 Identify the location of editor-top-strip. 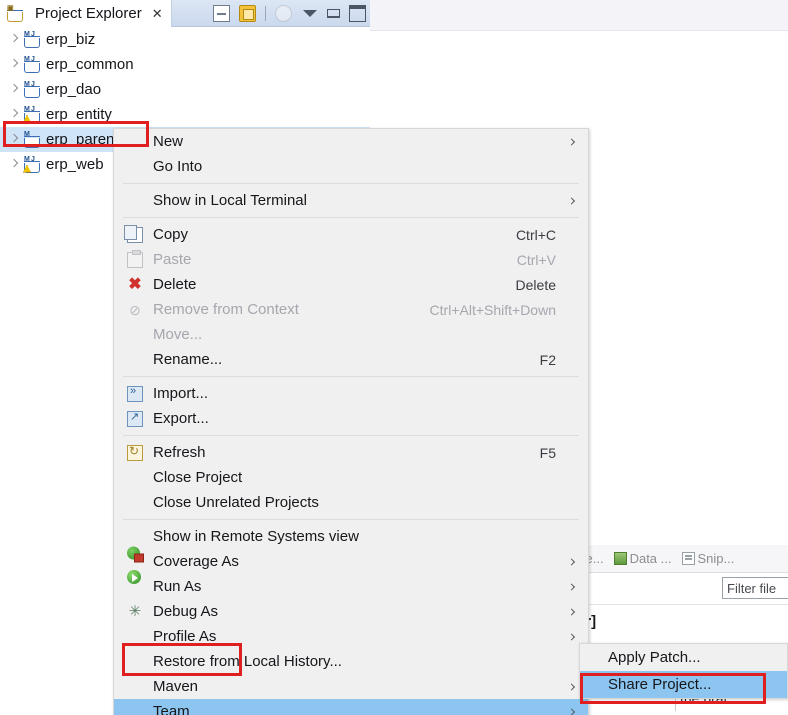
(579, 15).